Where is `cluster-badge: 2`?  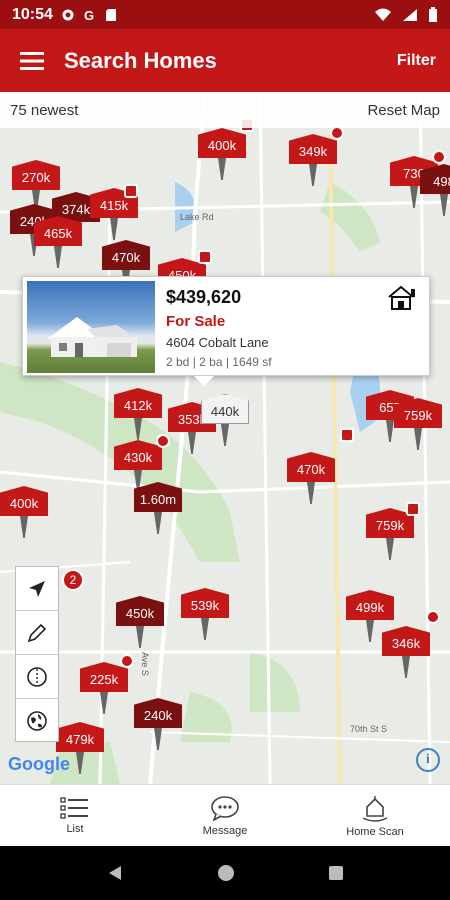
cluster-badge: 2 is located at coordinates (73, 580).